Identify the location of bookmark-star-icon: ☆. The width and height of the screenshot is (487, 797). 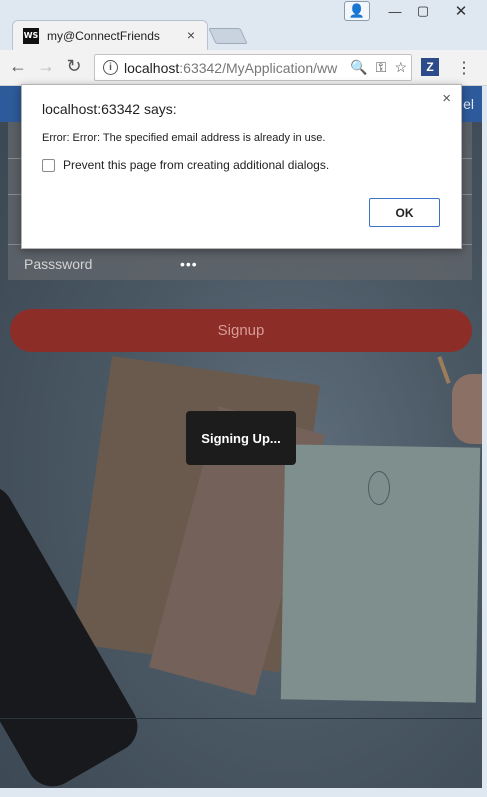
(400, 67).